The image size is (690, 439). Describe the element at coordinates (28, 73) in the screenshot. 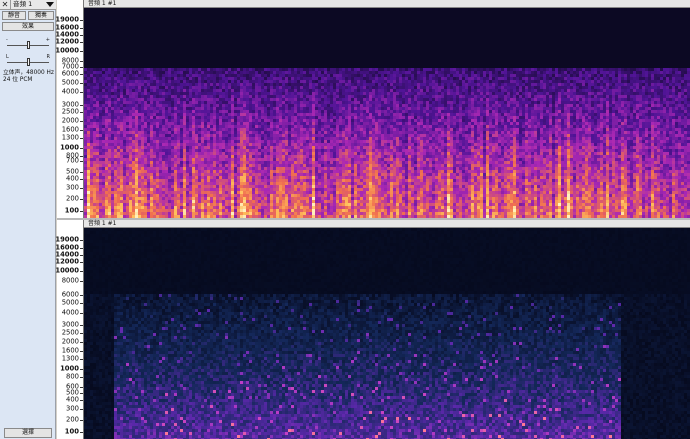

I see `track-format-rate: 立体声，48000 Hz` at that location.